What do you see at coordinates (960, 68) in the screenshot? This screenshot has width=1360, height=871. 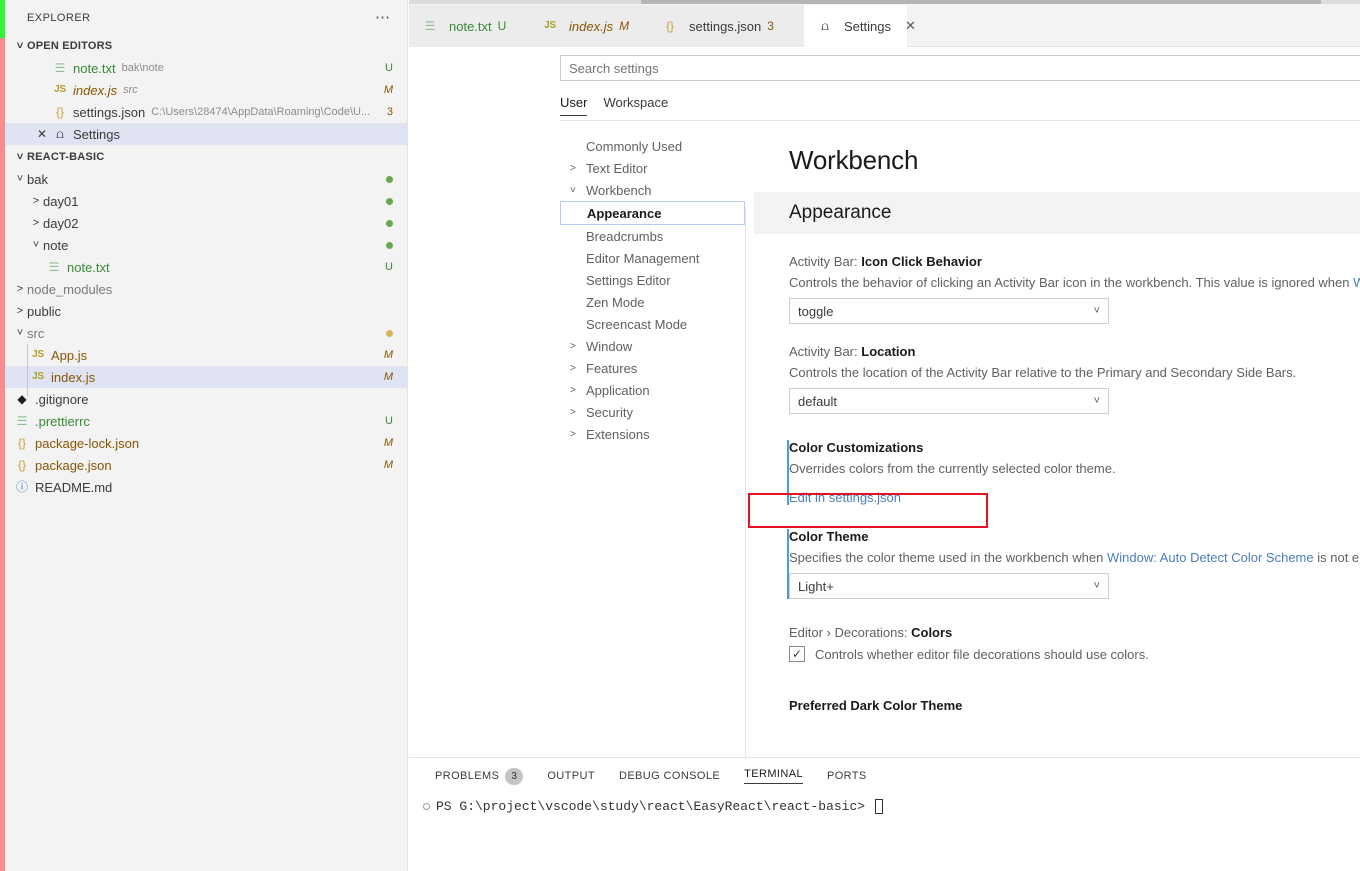 I see `search-input` at bounding box center [960, 68].